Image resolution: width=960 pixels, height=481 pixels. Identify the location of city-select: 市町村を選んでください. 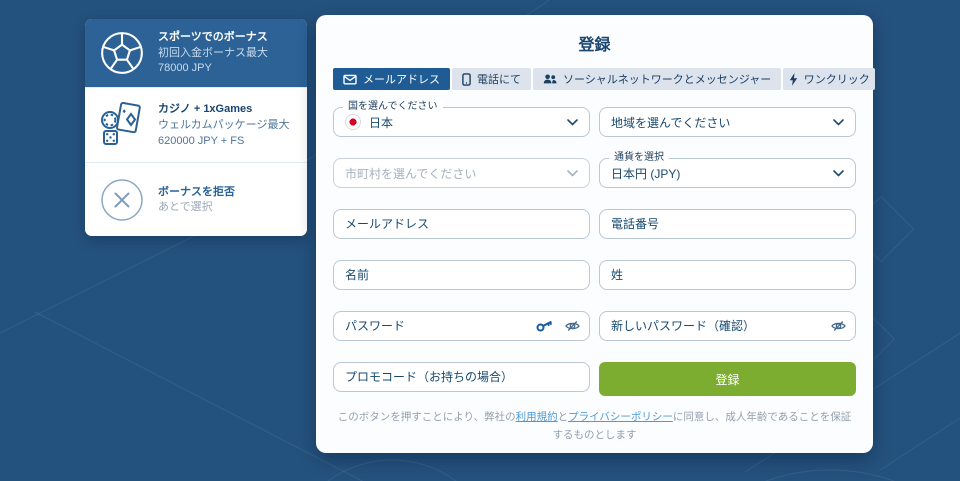
(461, 173).